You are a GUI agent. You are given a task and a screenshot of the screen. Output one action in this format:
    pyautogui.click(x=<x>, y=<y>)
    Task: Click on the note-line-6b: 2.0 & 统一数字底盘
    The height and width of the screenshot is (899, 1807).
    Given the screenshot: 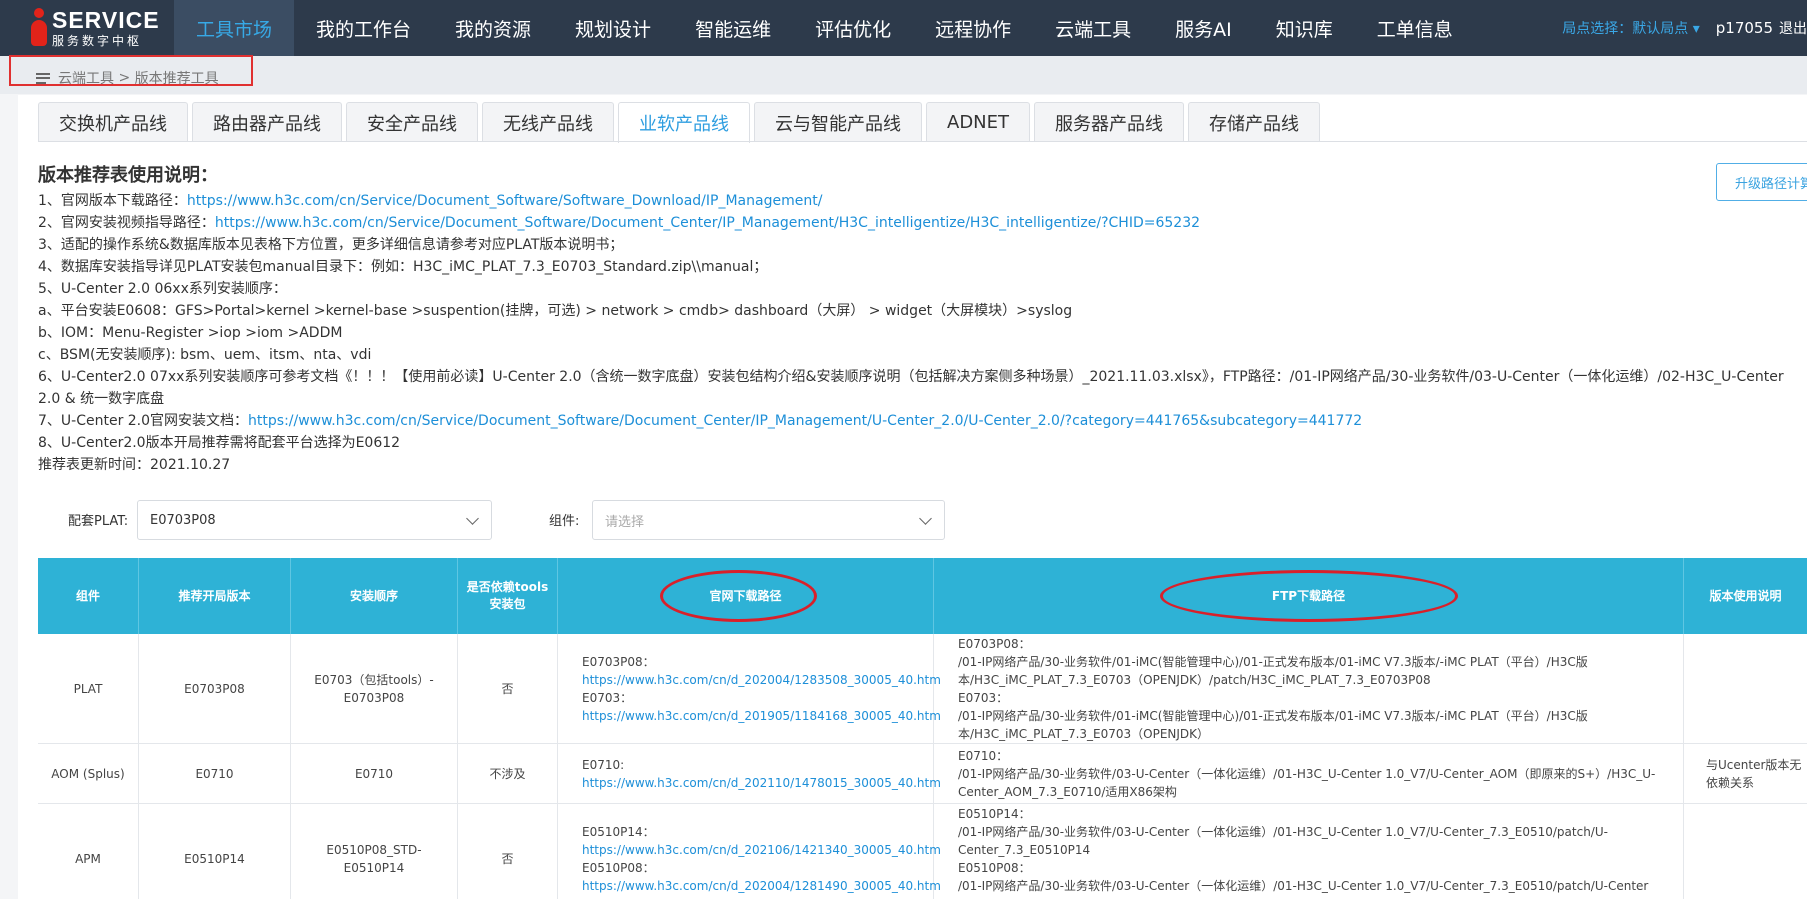 What is the action you would take?
    pyautogui.click(x=101, y=399)
    